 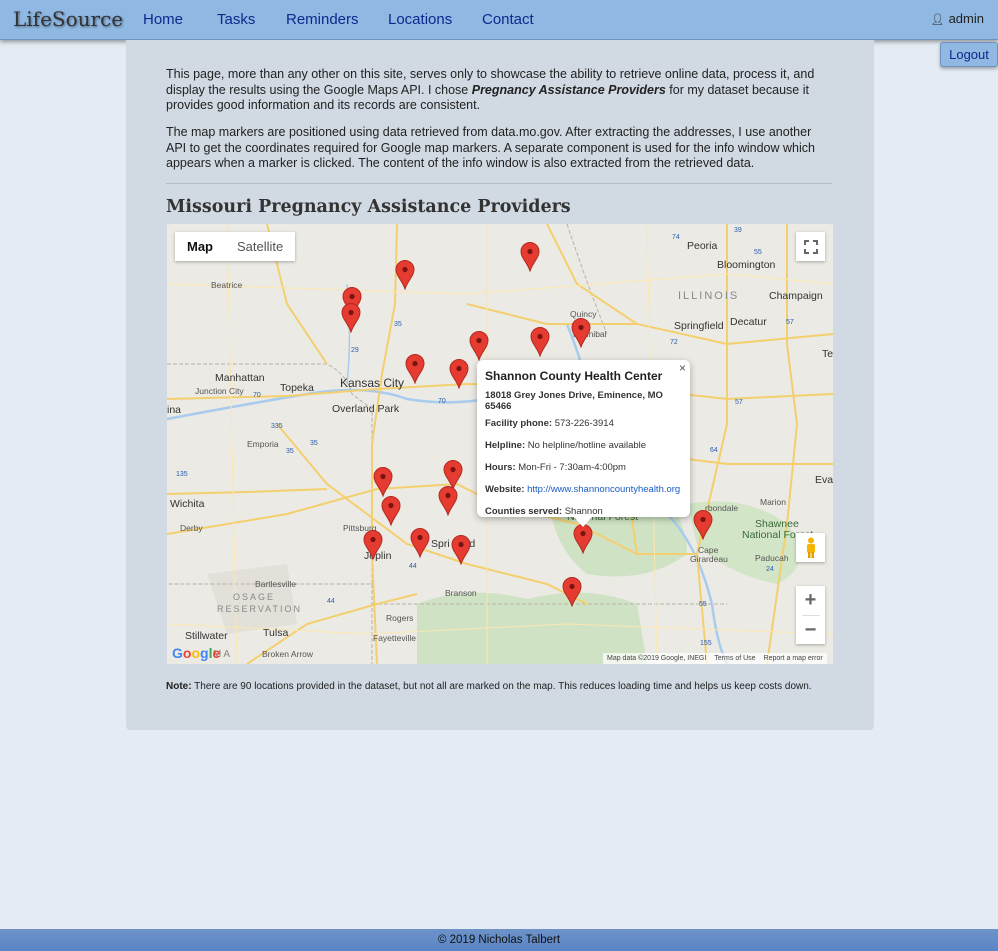 I want to click on divider, so click(x=499, y=183).